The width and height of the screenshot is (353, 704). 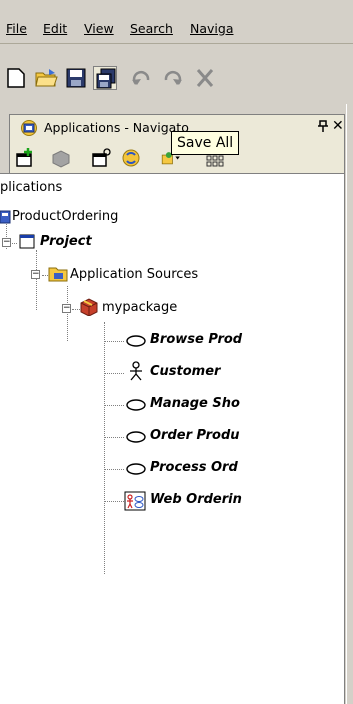 I want to click on menu-edit-label: Edit, so click(x=55, y=28).